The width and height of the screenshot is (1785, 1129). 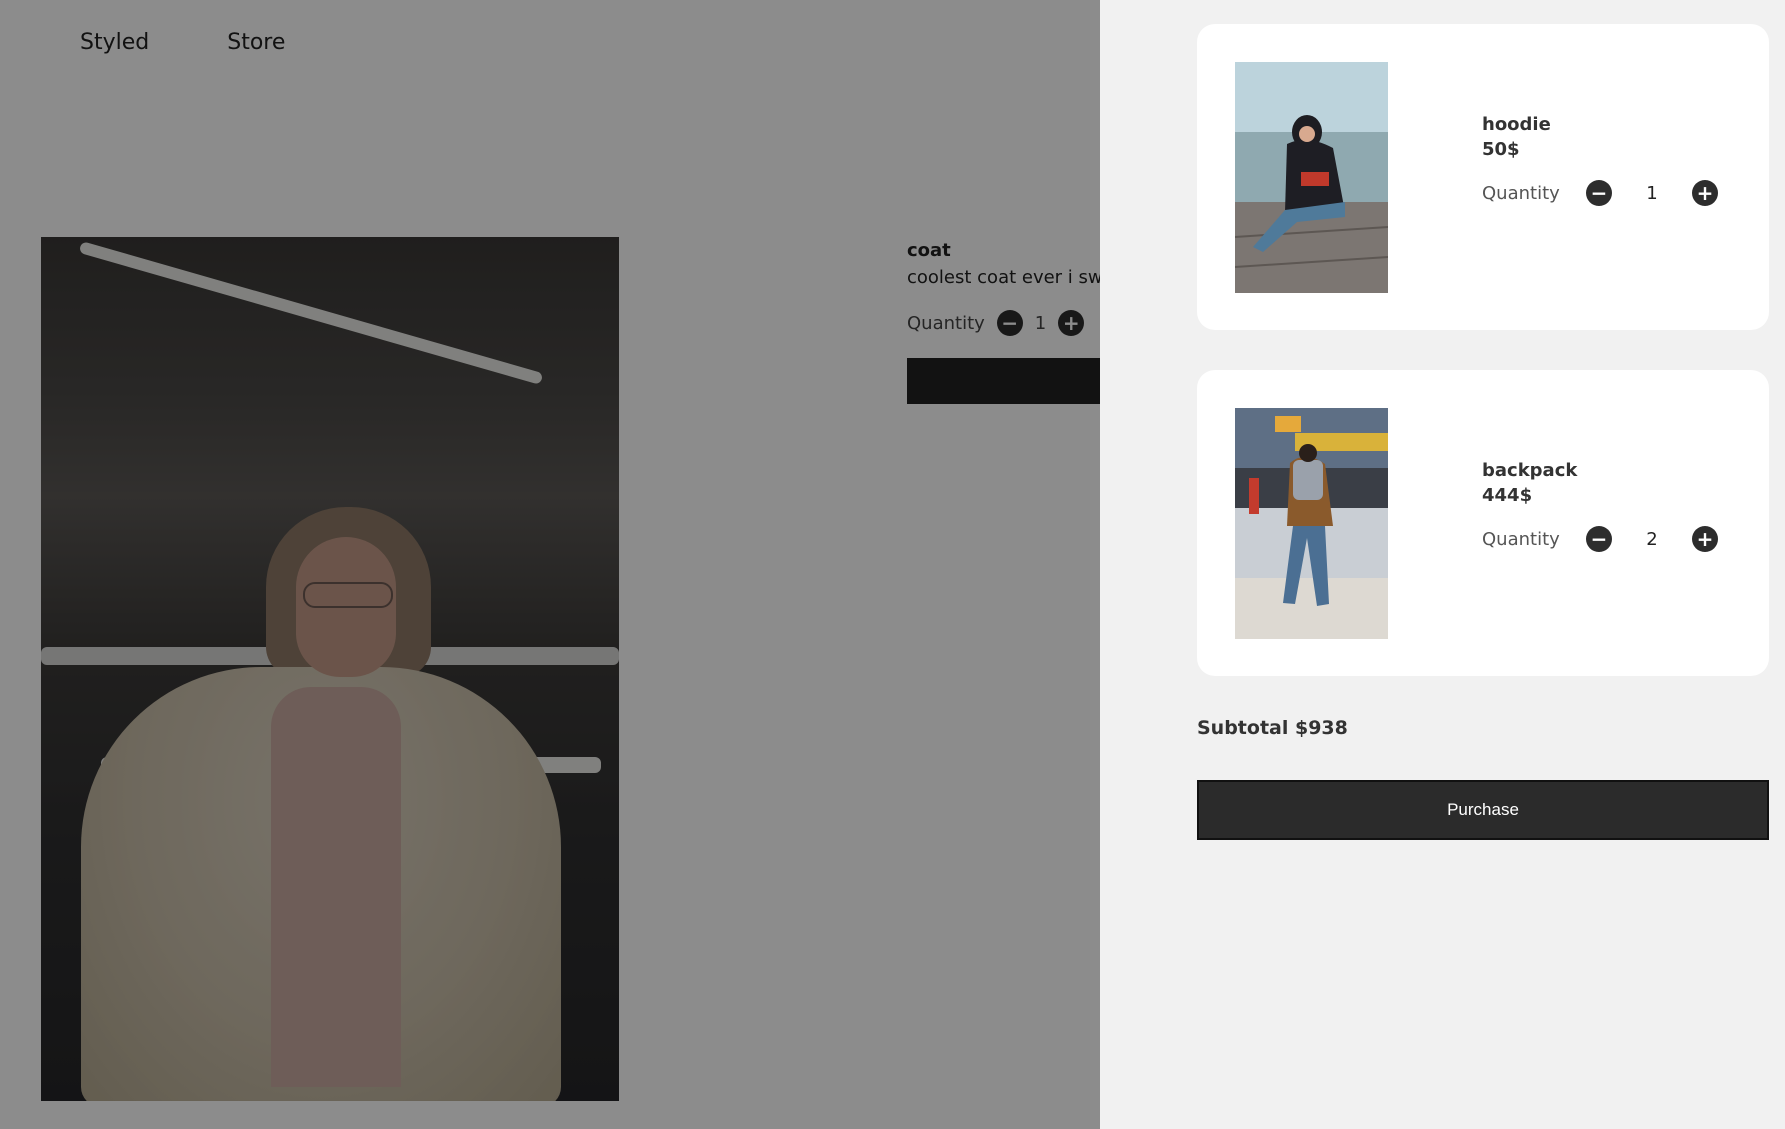 What do you see at coordinates (1507, 495) in the screenshot?
I see `cart-item-price: 444$` at bounding box center [1507, 495].